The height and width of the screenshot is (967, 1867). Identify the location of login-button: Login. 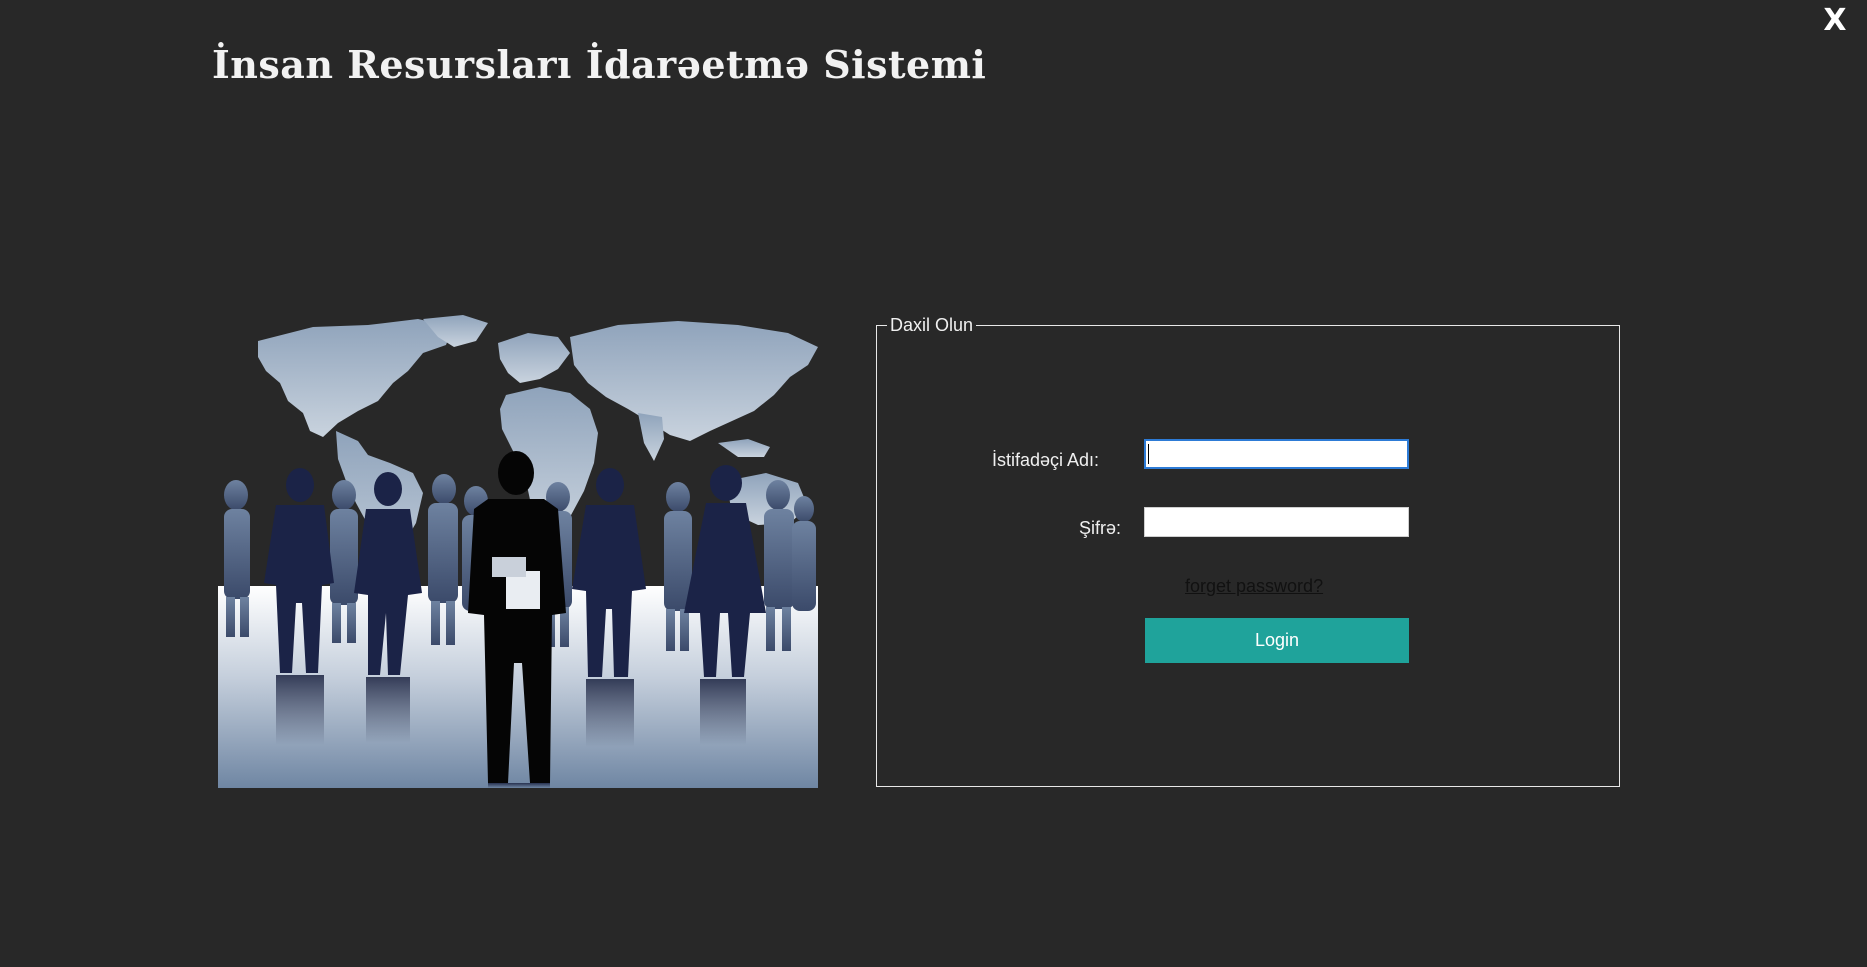
(1277, 640).